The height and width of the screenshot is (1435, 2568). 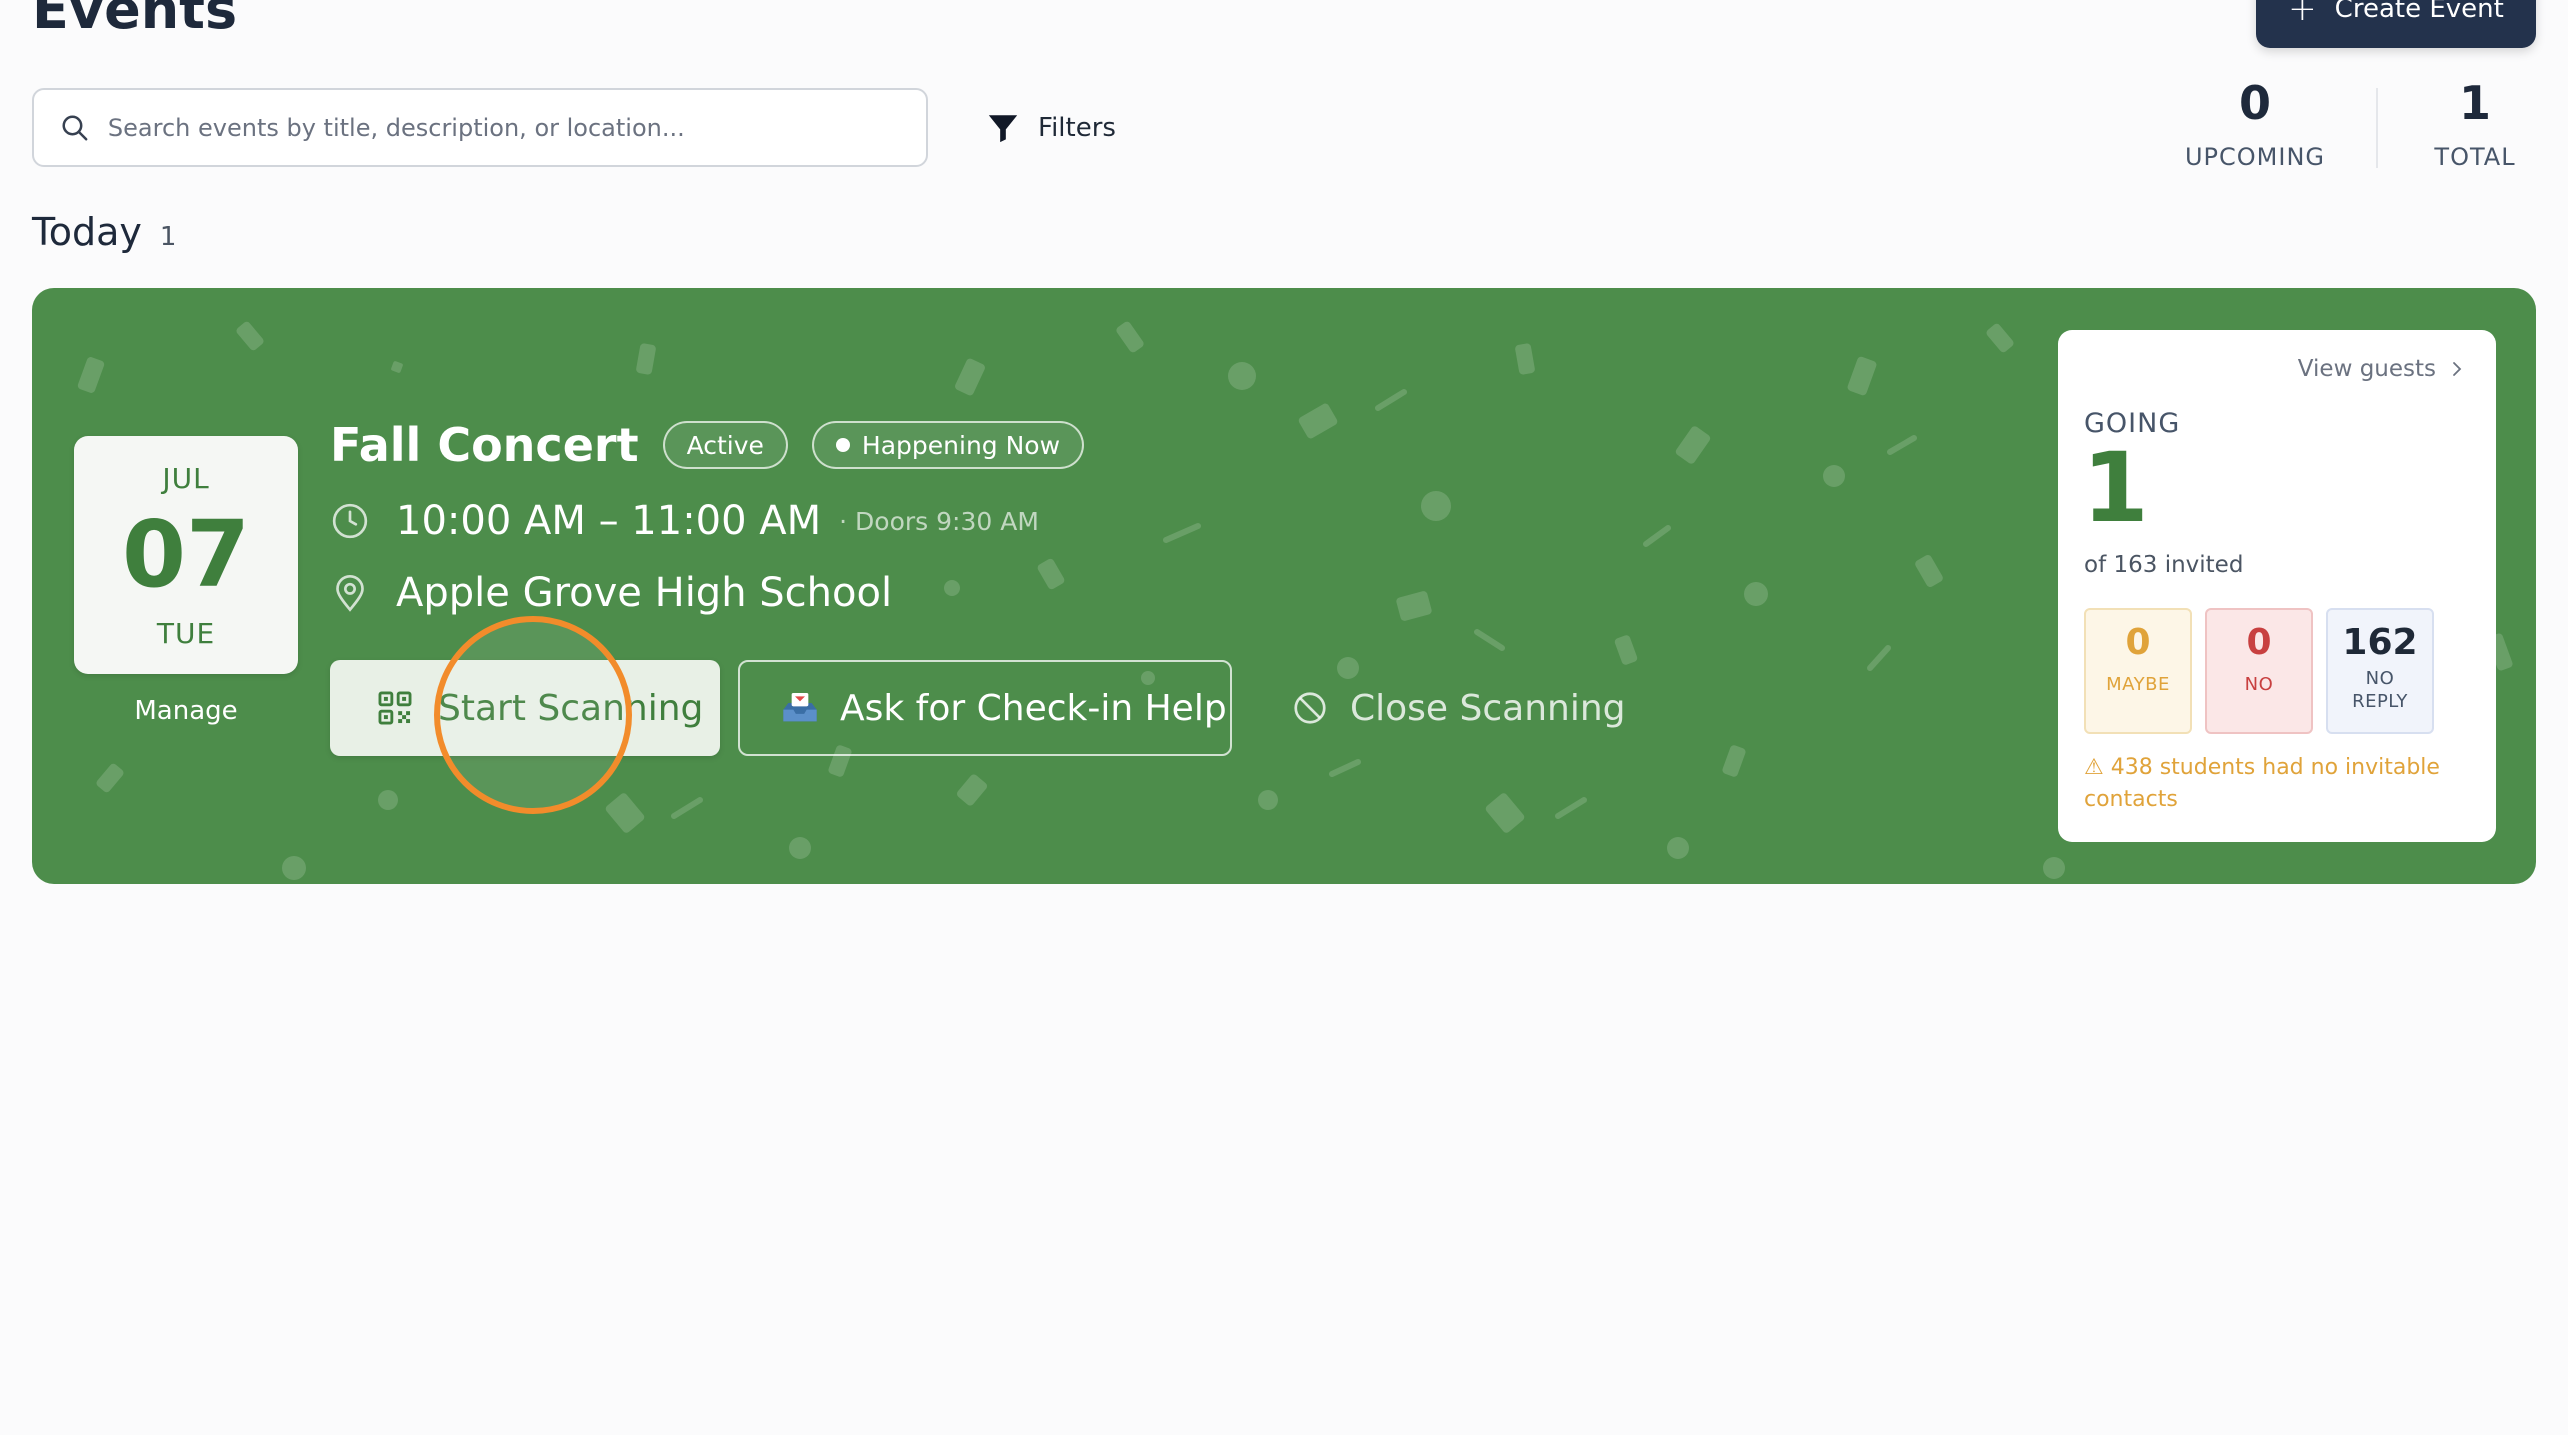 I want to click on close-scanning-button: Close Scanning, so click(x=1472, y=708).